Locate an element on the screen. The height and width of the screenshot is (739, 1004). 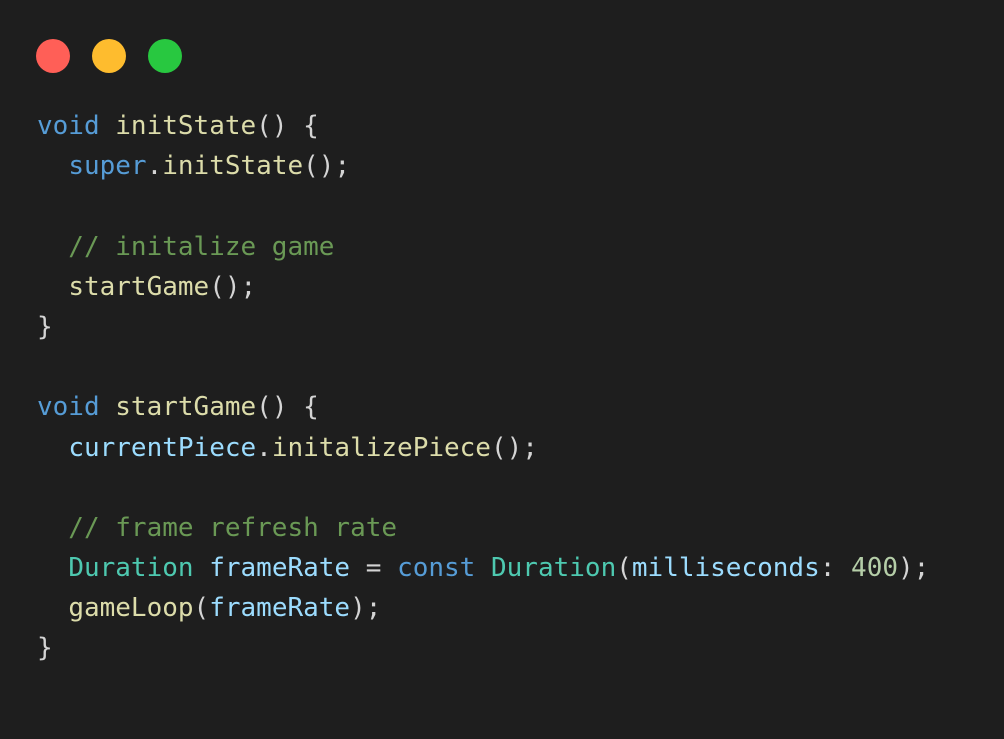
minimize-button is located at coordinates (109, 56).